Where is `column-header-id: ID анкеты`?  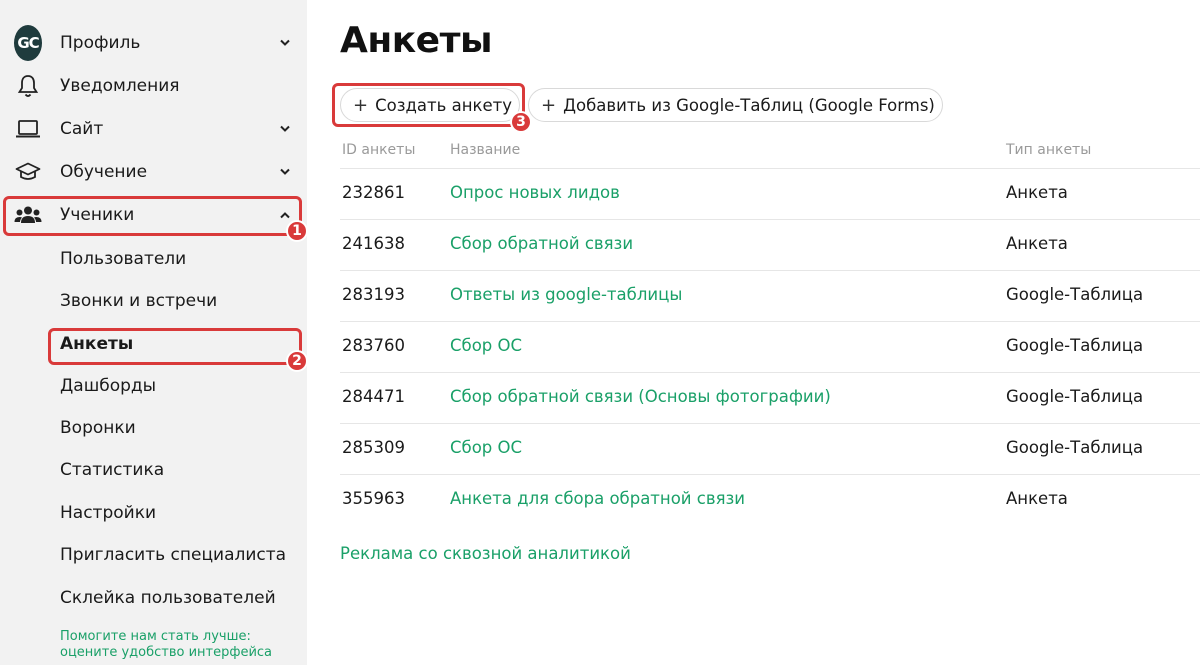 column-header-id: ID анкеты is located at coordinates (379, 150).